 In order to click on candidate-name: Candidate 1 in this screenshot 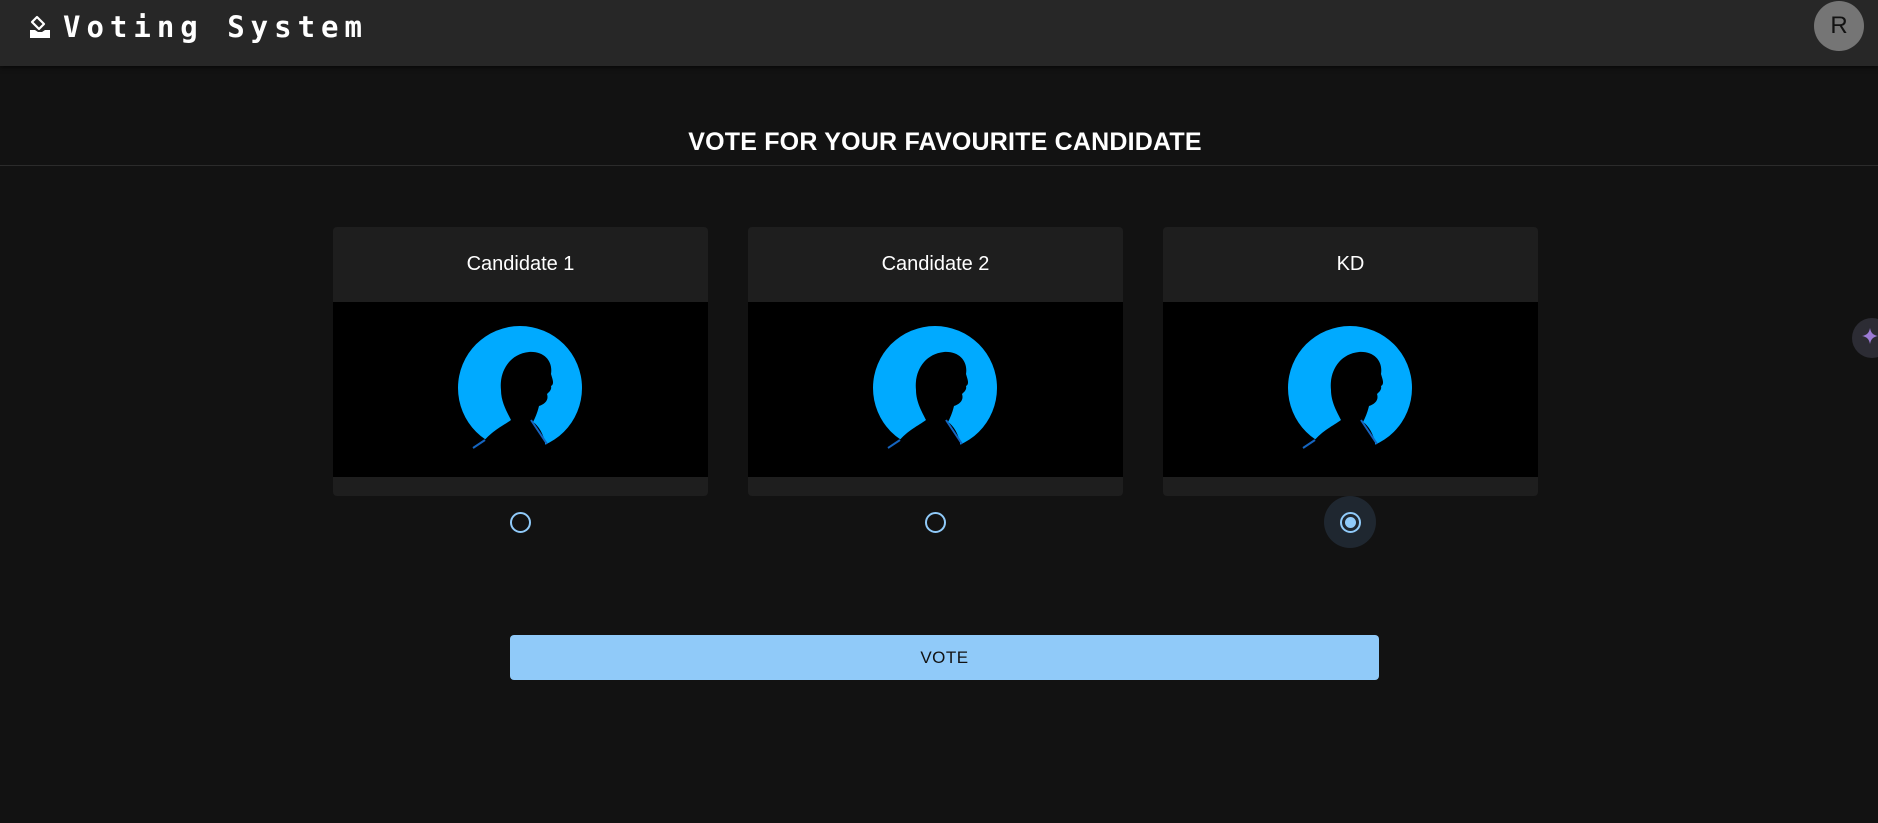, I will do `click(520, 264)`.